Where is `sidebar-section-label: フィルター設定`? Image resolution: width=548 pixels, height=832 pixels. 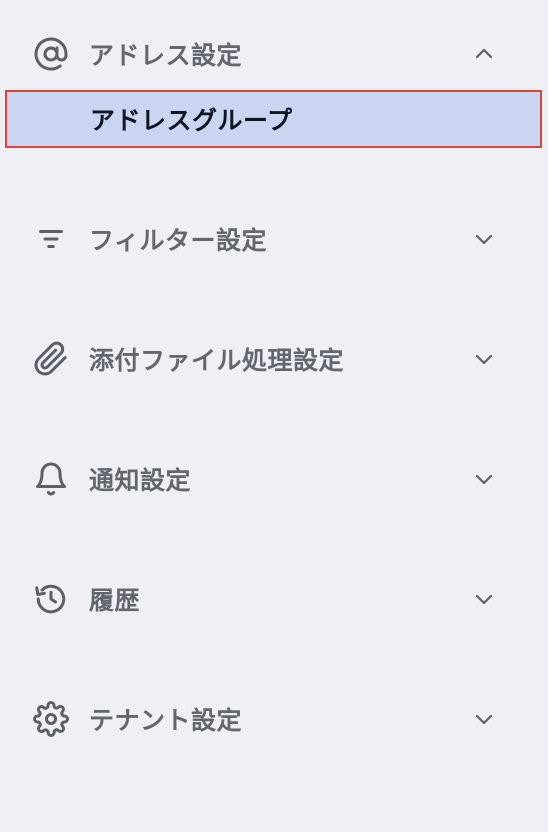
sidebar-section-label: フィルター設定 is located at coordinates (178, 240).